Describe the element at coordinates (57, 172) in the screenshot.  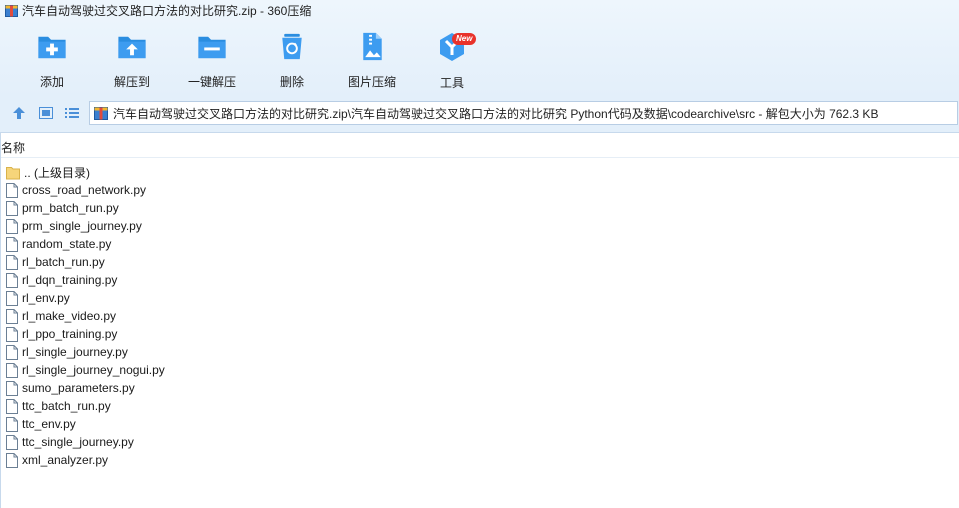
I see `parent-directory-label: .. (上级目录)` at that location.